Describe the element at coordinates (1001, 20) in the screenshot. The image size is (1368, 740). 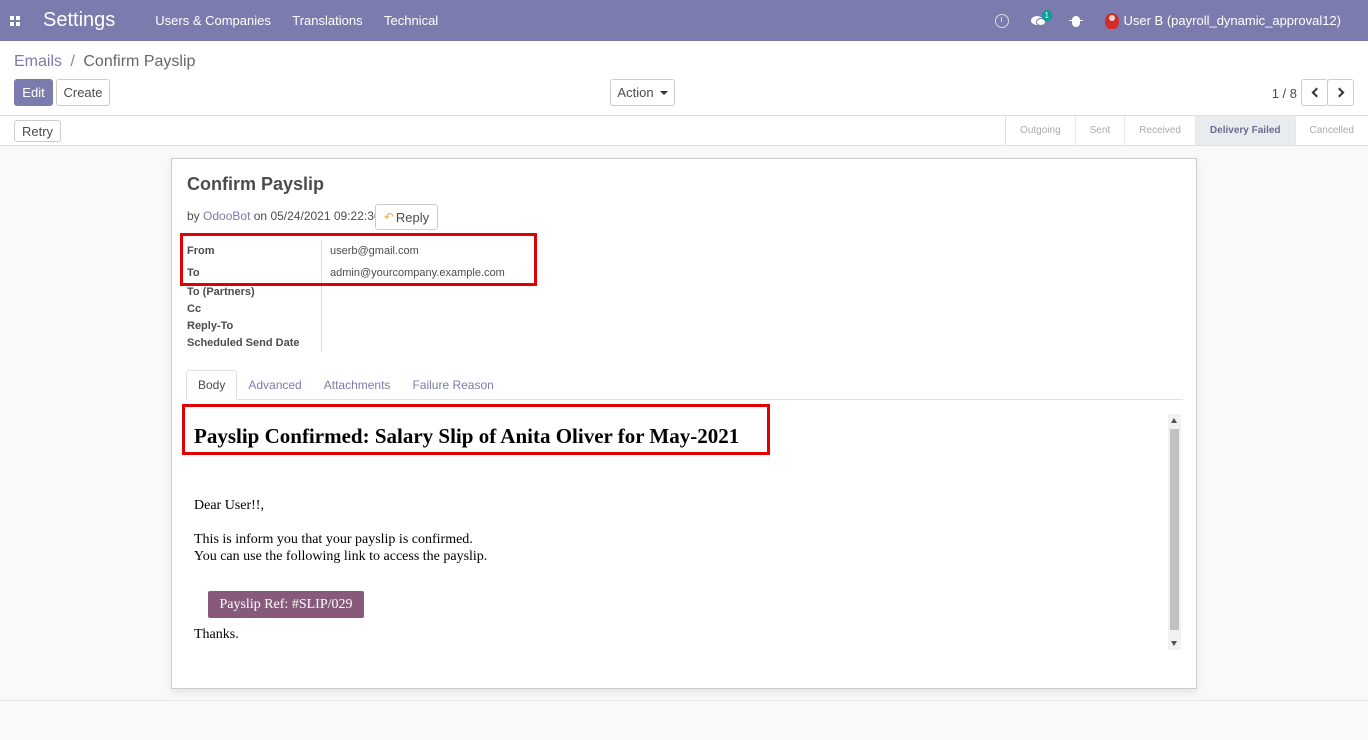
I see `activity-clock-icon` at that location.